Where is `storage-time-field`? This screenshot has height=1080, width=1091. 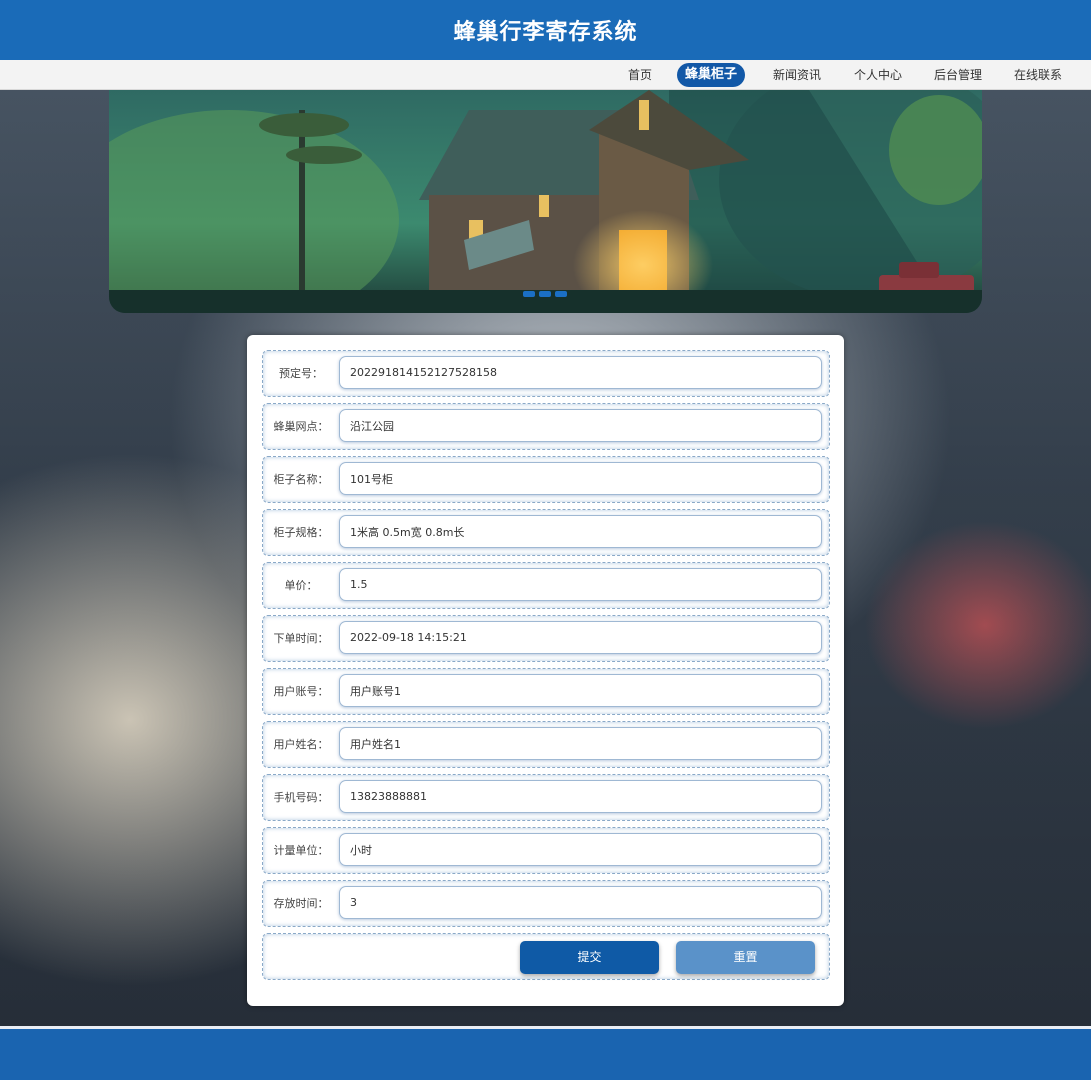
storage-time-field is located at coordinates (580, 902).